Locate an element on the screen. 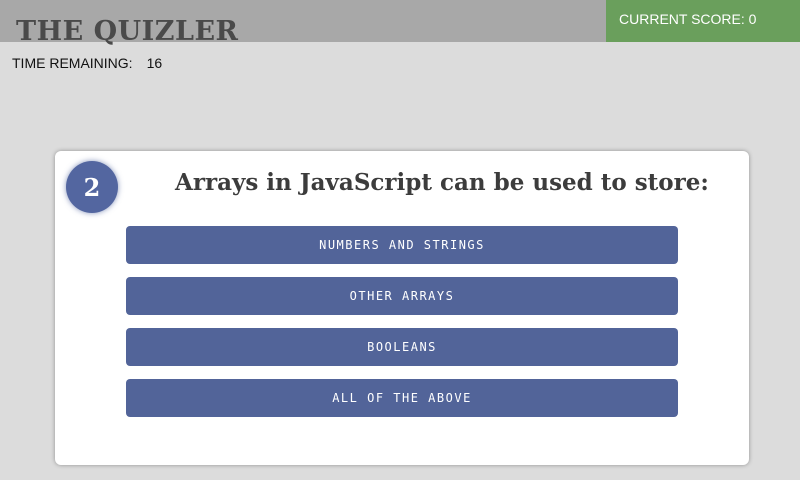  answer-button-2: OTHER ARRAYS is located at coordinates (402, 296).